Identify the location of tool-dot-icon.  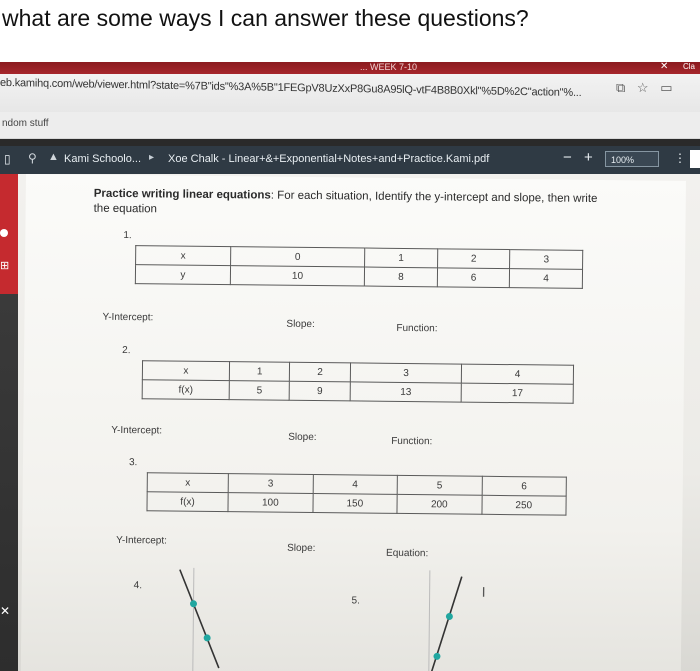
(4, 233).